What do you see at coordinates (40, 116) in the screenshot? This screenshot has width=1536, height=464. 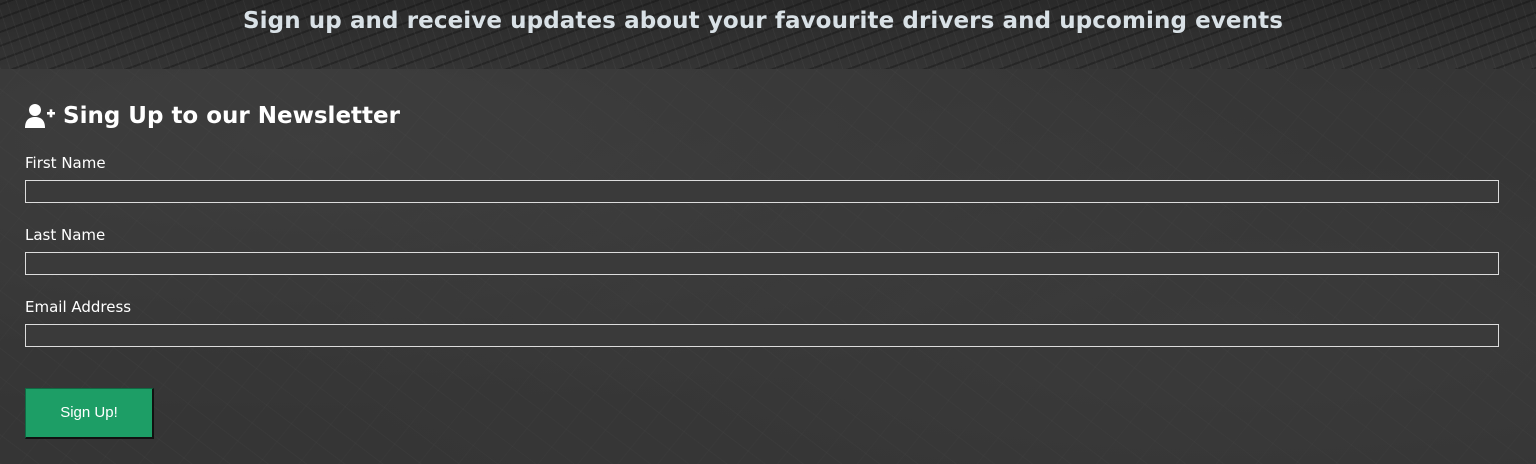 I see `user-plus-icon` at bounding box center [40, 116].